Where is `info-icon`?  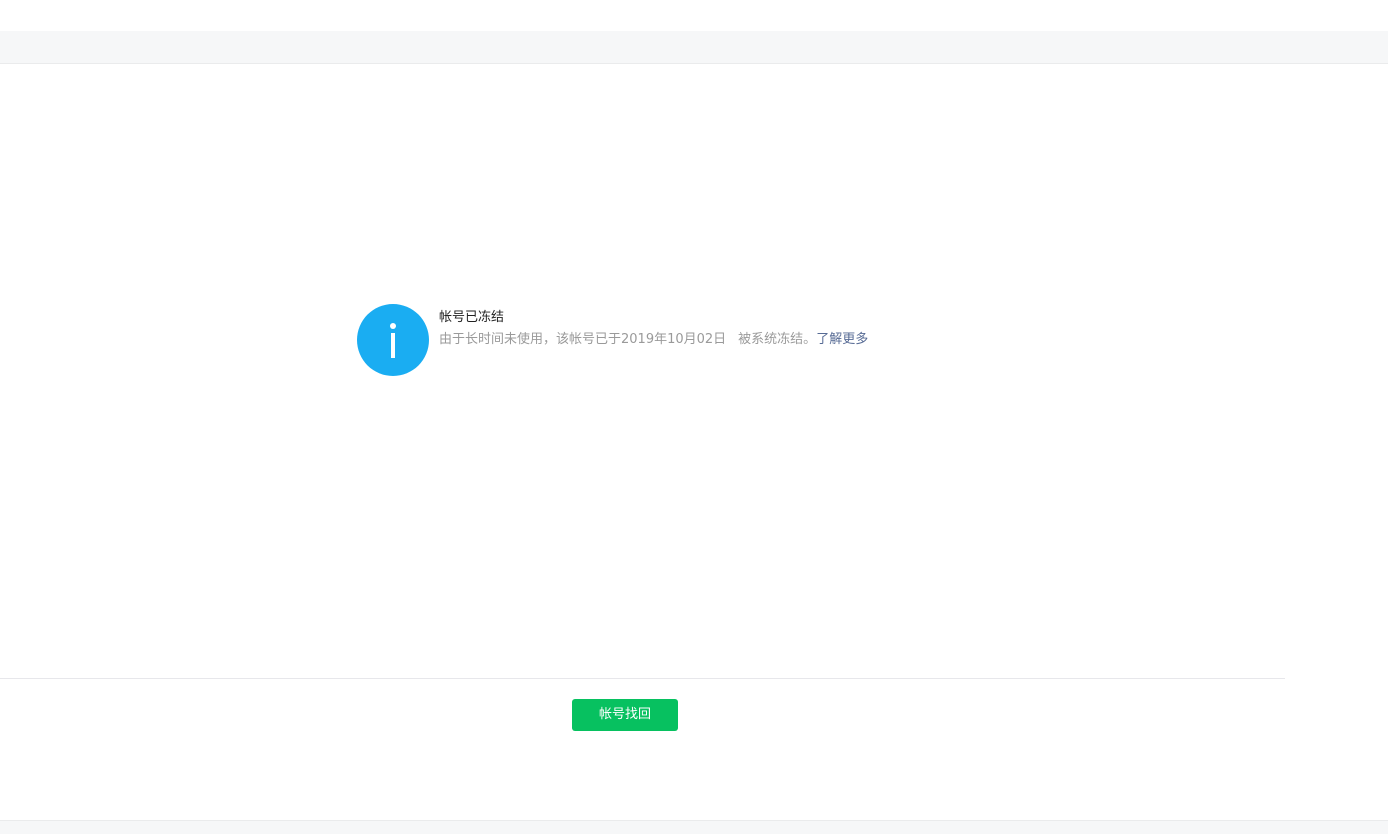 info-icon is located at coordinates (393, 340).